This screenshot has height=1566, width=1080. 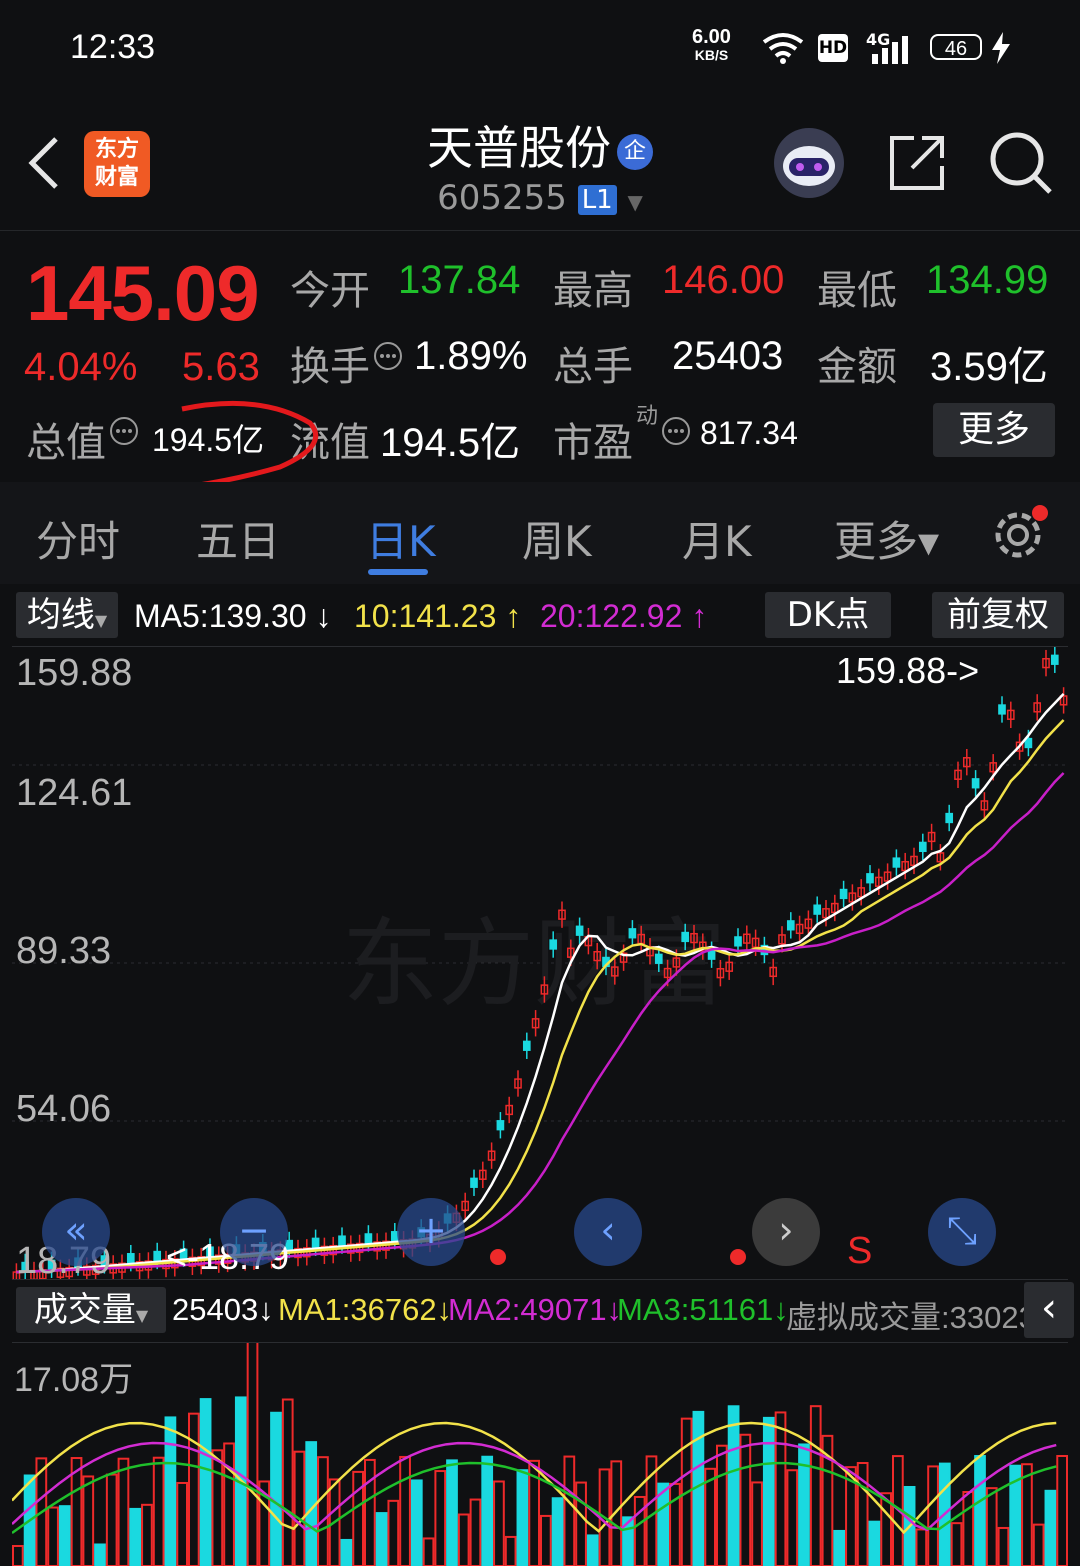 I want to click on share-icon, so click(x=917, y=163).